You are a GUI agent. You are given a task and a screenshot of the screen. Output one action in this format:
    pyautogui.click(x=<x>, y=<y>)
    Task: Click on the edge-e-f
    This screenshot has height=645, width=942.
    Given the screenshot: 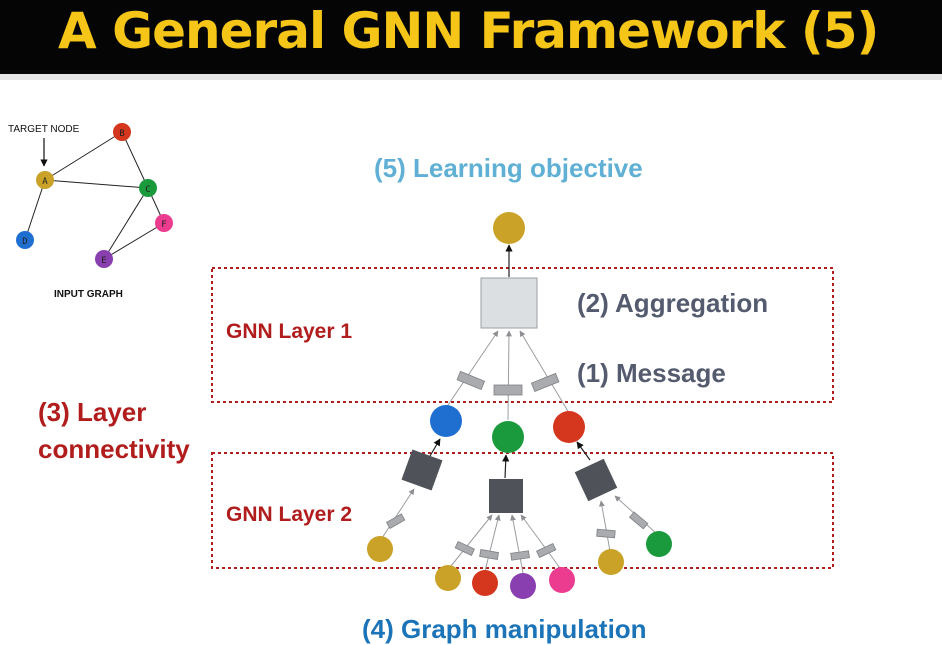 What is the action you would take?
    pyautogui.click(x=134, y=241)
    